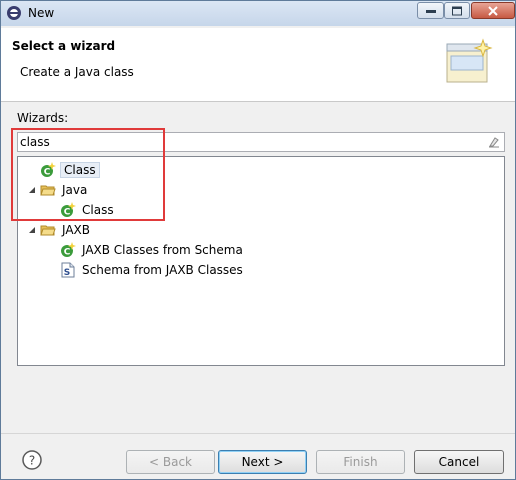 This screenshot has height=480, width=516. I want to click on close-button, so click(493, 10).